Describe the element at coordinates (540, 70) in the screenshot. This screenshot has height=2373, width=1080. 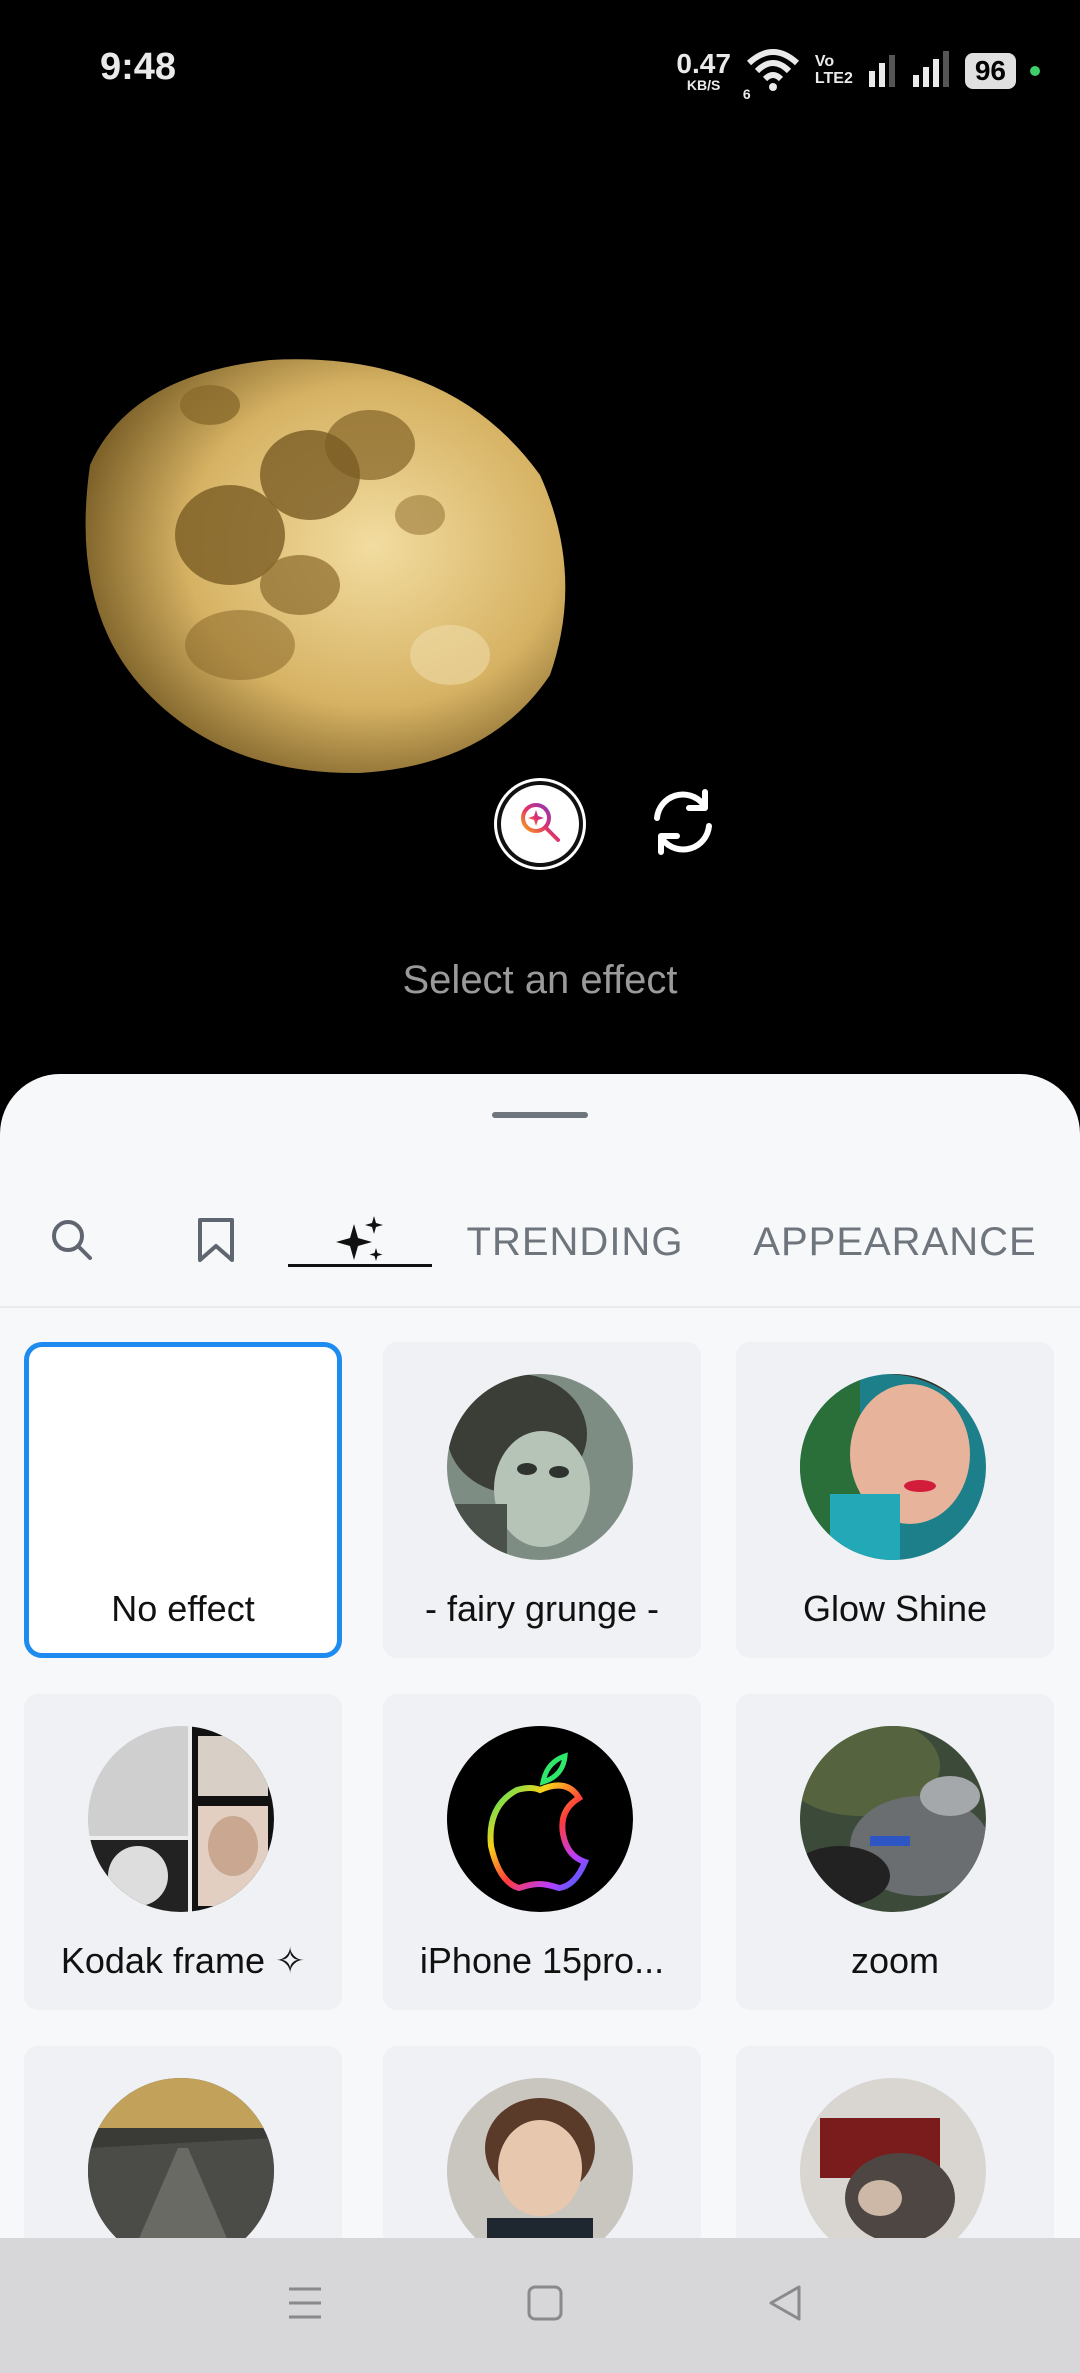
I see `status-bar: 9:48 0.47 KB/S 6 Vo LTE2 96` at that location.